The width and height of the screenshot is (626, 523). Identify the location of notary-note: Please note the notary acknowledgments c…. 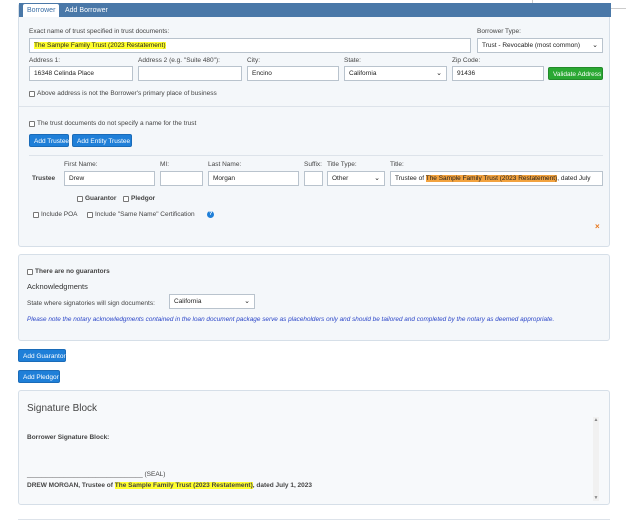
(291, 319).